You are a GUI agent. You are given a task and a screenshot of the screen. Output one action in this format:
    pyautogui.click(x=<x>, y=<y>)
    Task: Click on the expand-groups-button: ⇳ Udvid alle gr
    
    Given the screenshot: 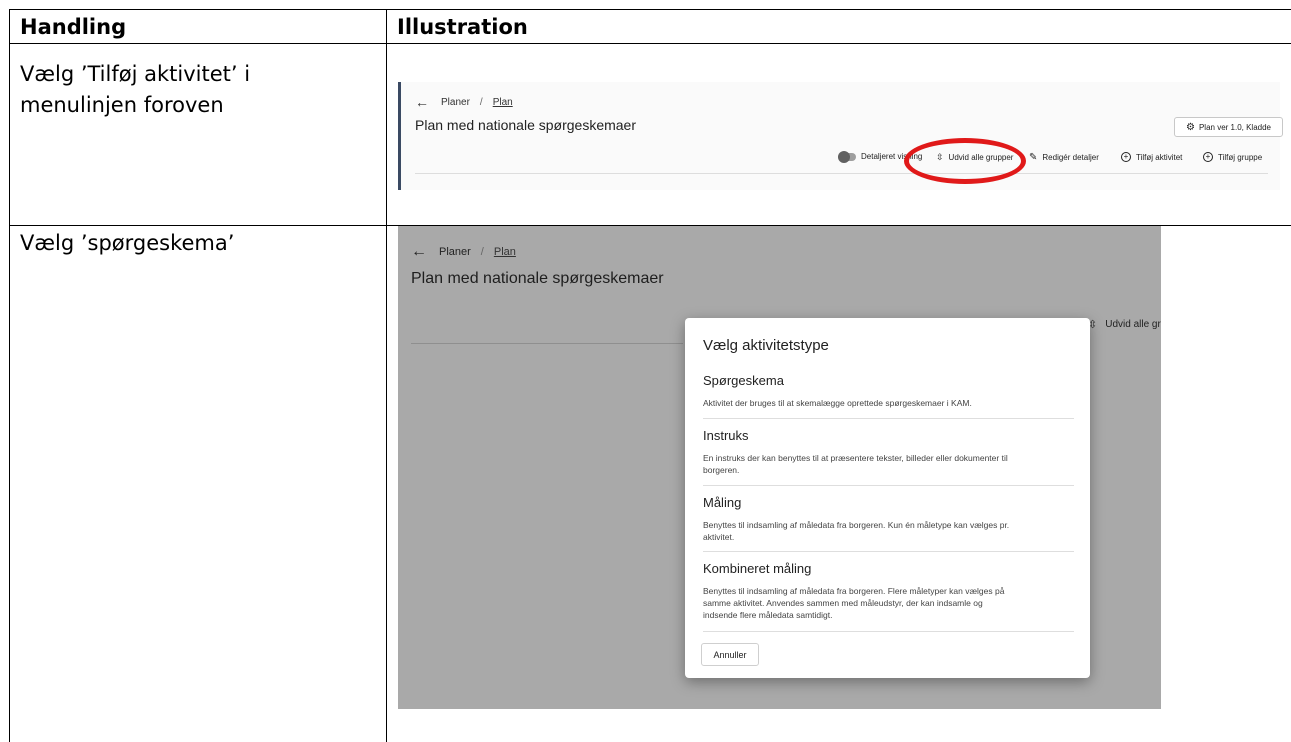 What is the action you would take?
    pyautogui.click(x=1124, y=324)
    